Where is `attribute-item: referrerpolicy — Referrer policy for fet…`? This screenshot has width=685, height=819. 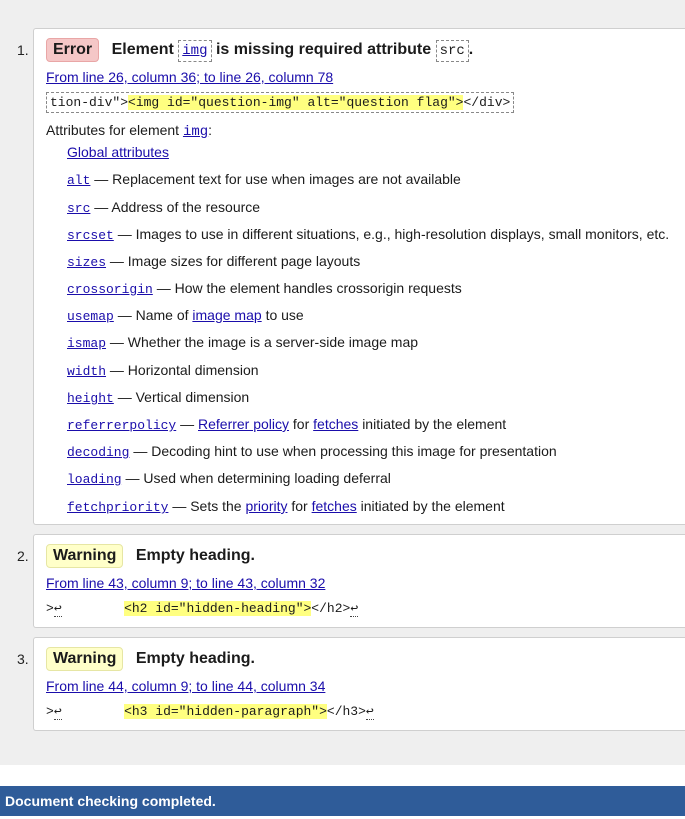 attribute-item: referrerpolicy — Referrer policy for fet… is located at coordinates (286, 424).